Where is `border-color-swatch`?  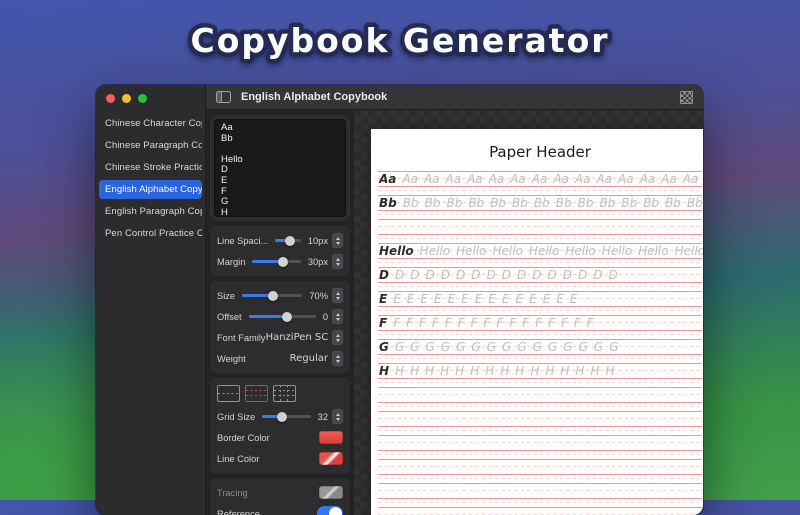 border-color-swatch is located at coordinates (331, 437).